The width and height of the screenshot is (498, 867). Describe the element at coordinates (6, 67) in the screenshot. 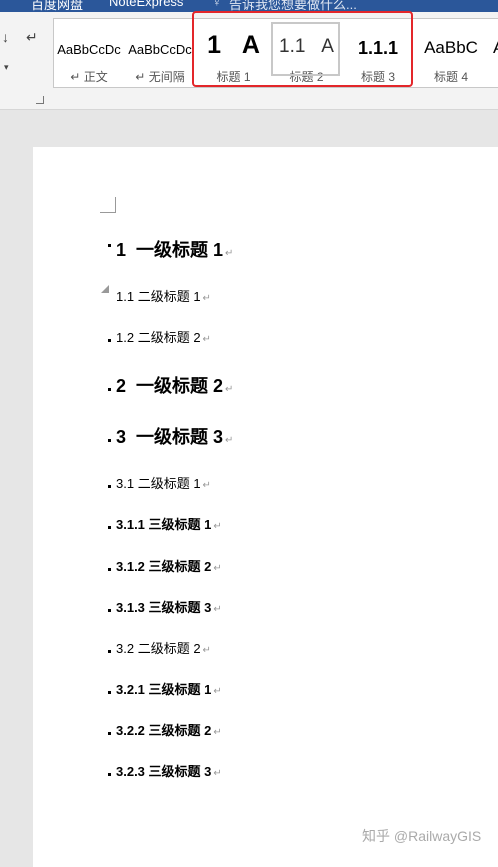

I see `dropdown-icon: ▾` at that location.